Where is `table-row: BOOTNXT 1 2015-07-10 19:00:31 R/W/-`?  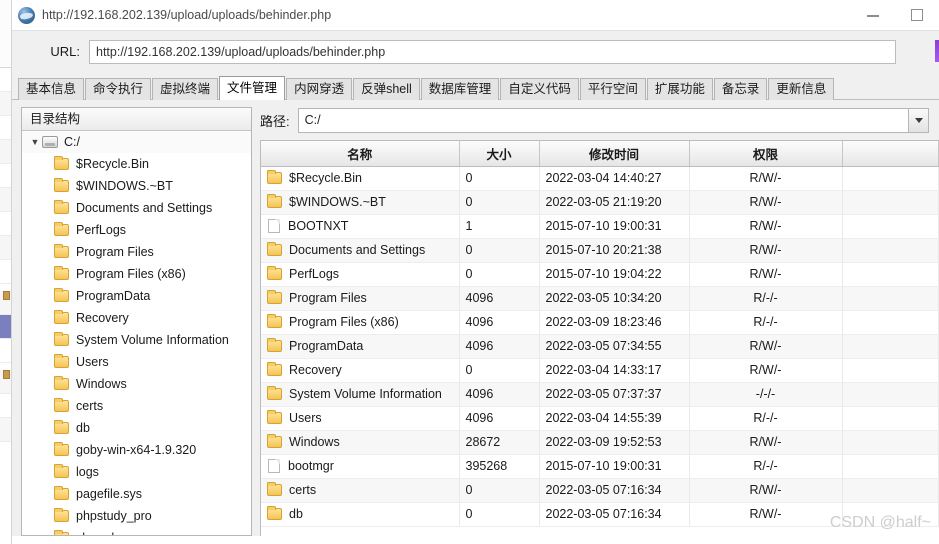
table-row: BOOTNXT 1 2015-07-10 19:00:31 R/W/- is located at coordinates (600, 226).